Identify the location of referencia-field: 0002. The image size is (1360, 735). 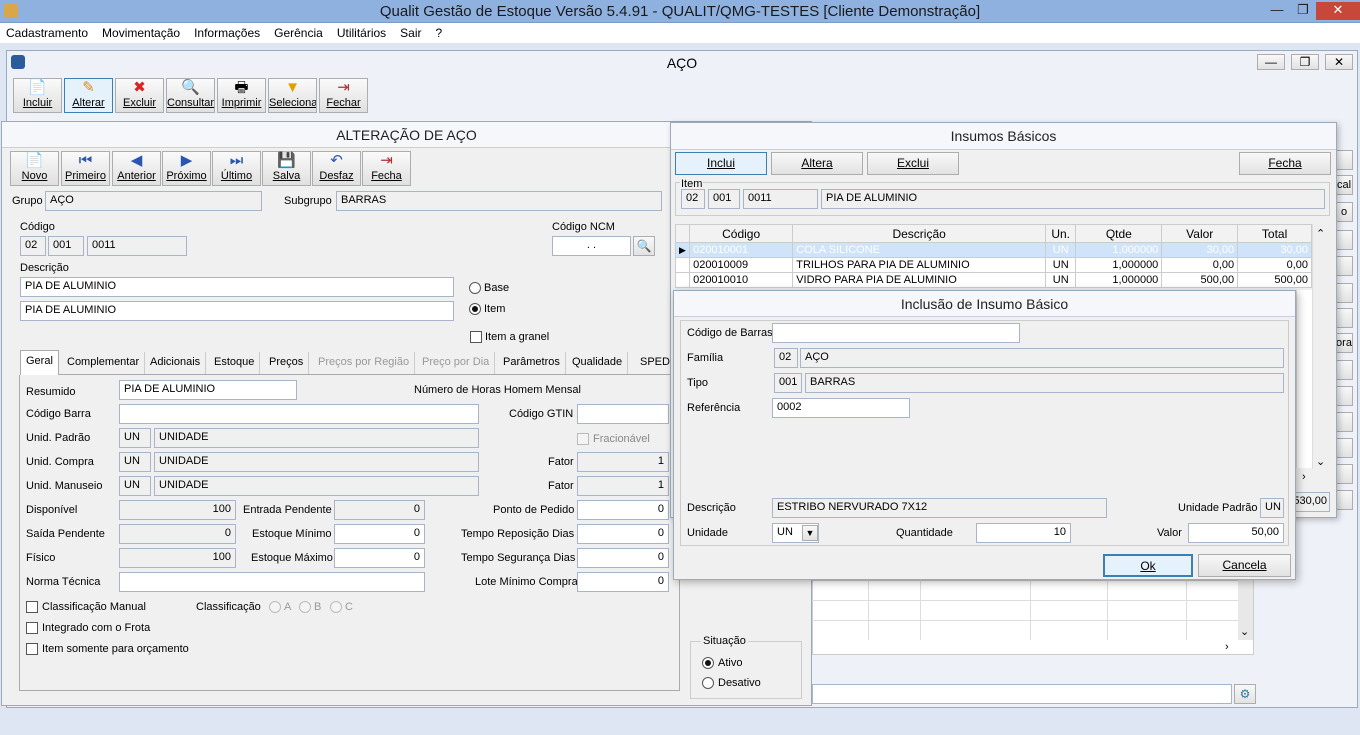
(841, 408).